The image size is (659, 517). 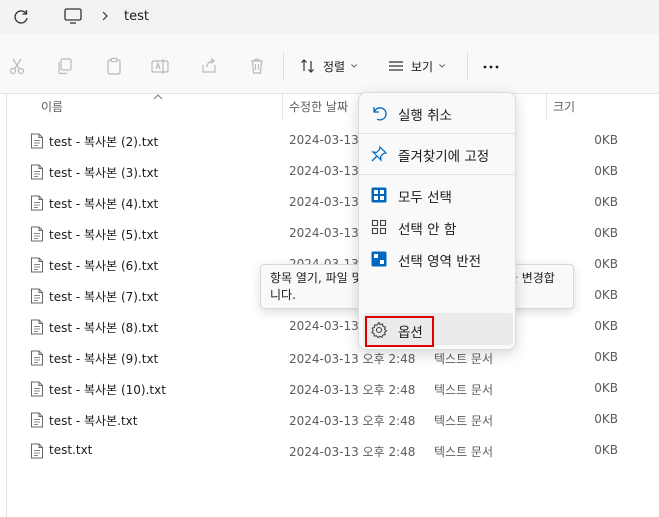 I want to click on file-row: test - 복사본 (4).txt 2024-03-13 0KB, so click(x=329, y=202).